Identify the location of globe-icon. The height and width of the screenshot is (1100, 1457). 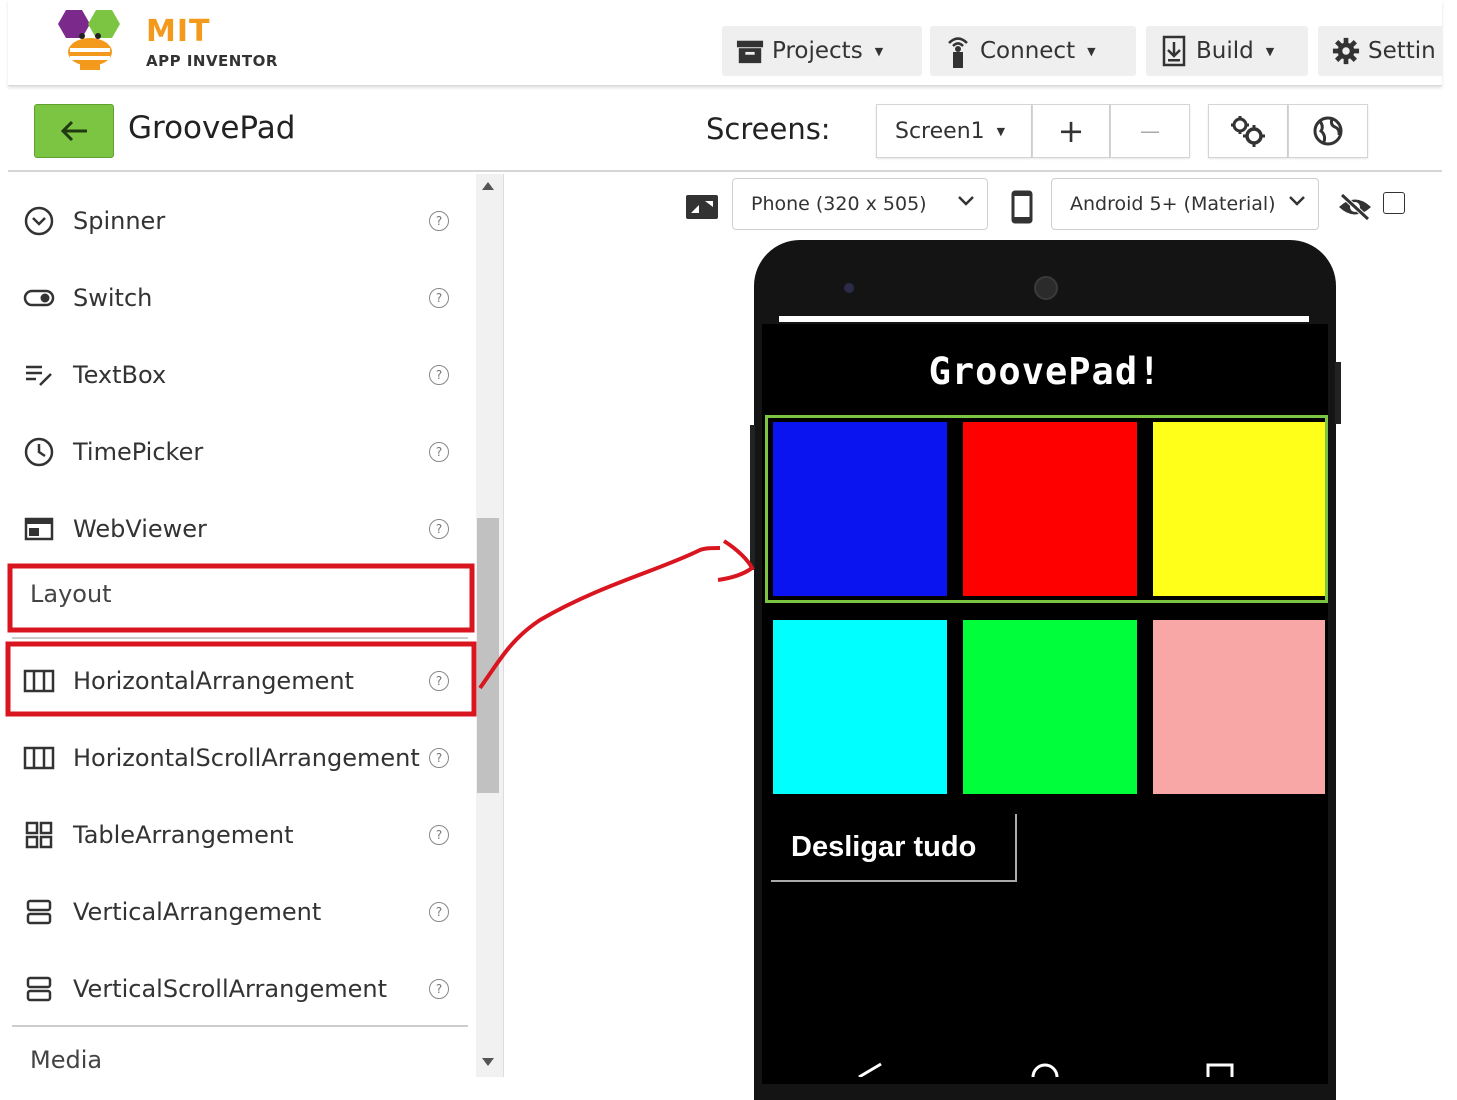
(1328, 131).